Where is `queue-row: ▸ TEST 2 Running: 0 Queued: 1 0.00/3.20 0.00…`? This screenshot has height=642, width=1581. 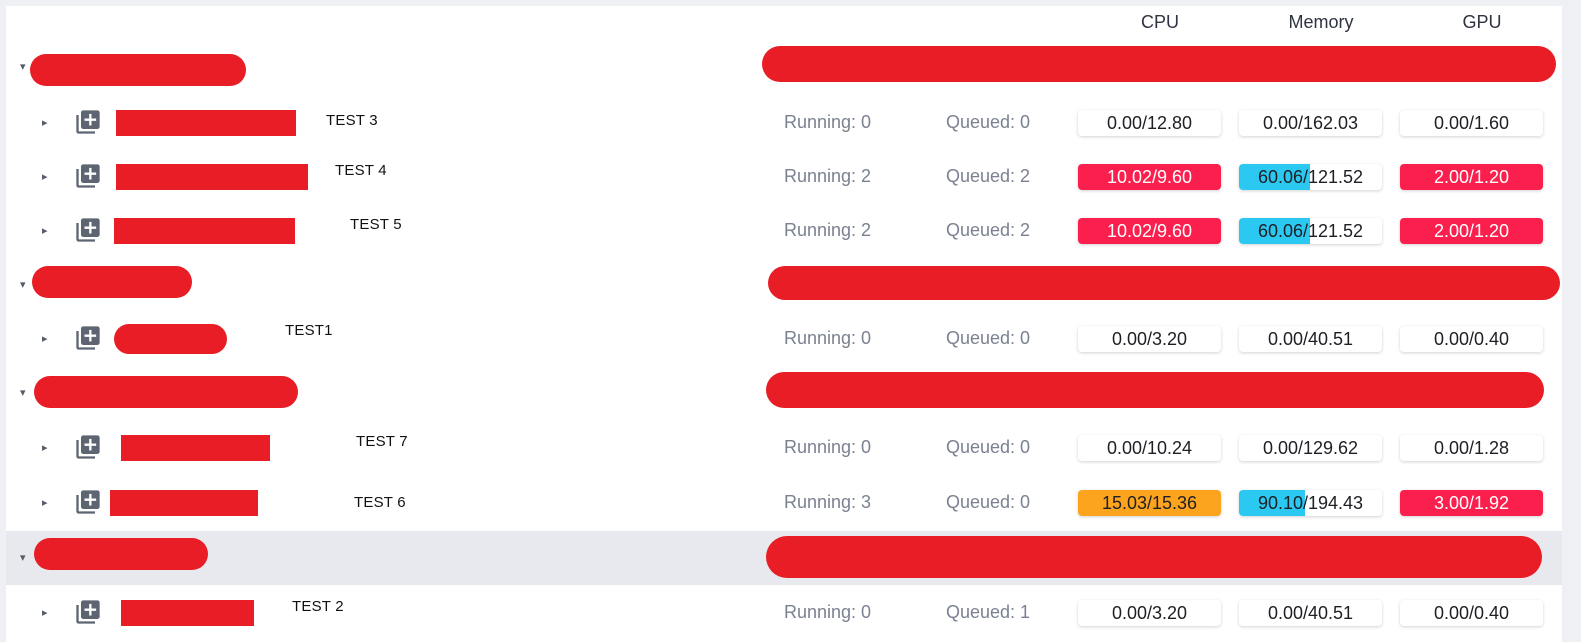 queue-row: ▸ TEST 2 Running: 0 Queued: 1 0.00/3.20 0.00… is located at coordinates (784, 613).